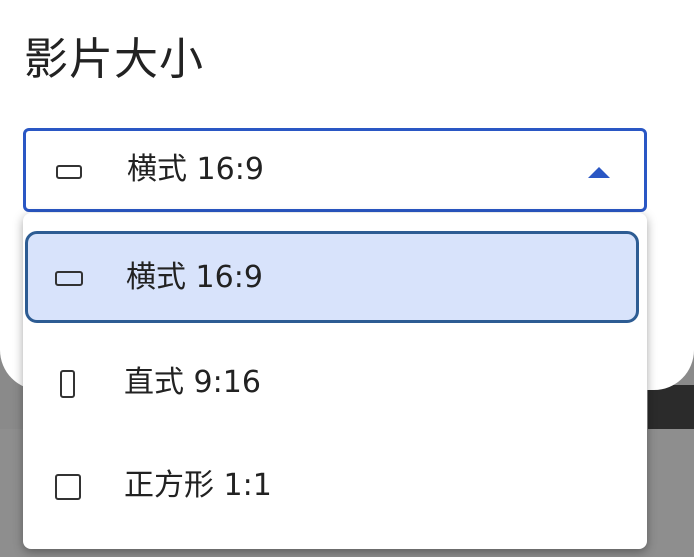 The width and height of the screenshot is (694, 557). I want to click on menu-item-landscape: 横式 16:9, so click(332, 277).